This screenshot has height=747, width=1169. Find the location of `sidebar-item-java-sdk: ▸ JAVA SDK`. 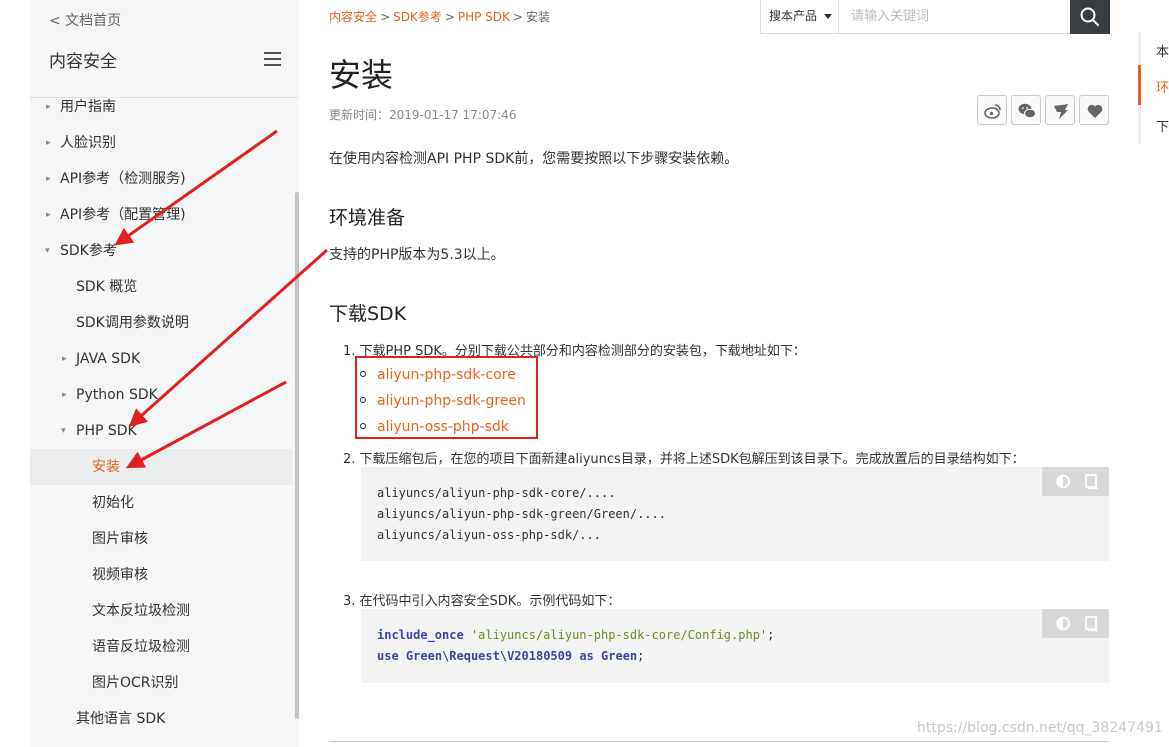

sidebar-item-java-sdk: ▸ JAVA SDK is located at coordinates (161, 359).